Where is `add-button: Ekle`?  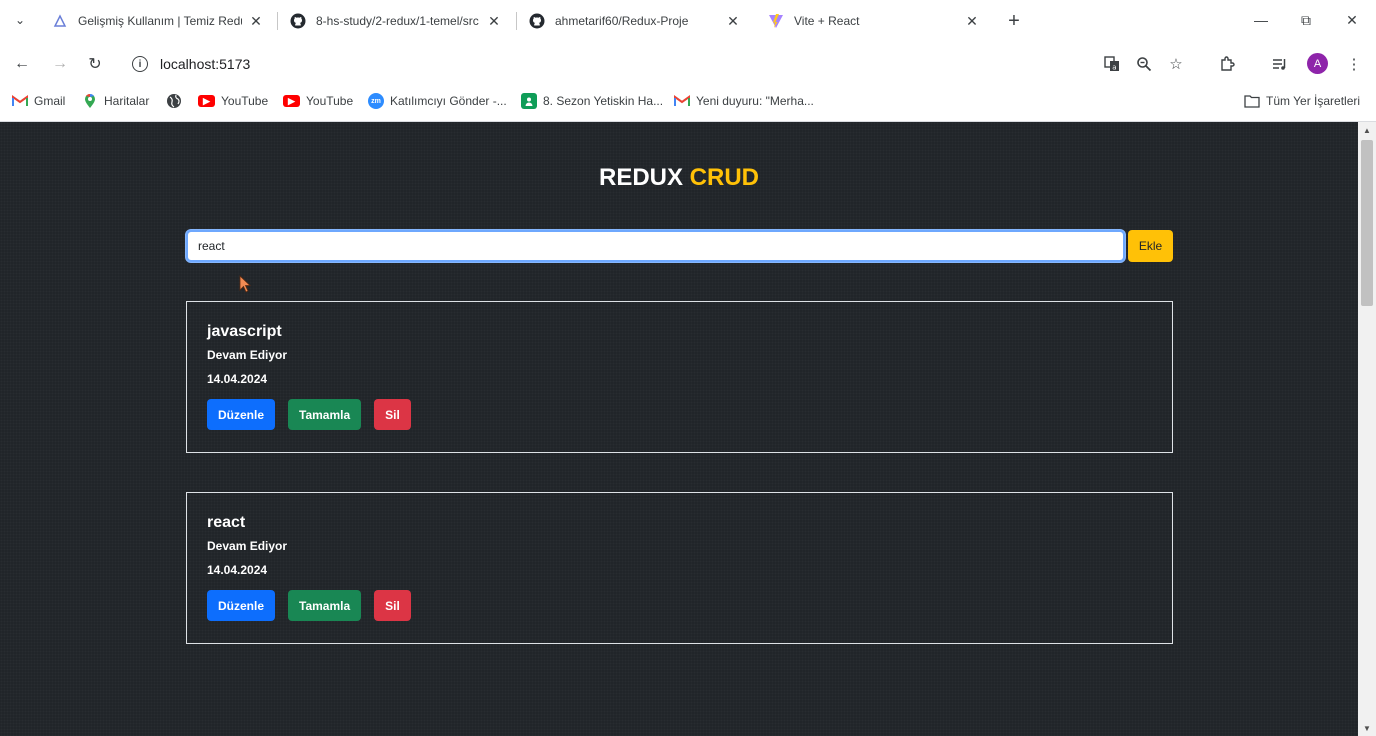
add-button: Ekle is located at coordinates (1150, 246).